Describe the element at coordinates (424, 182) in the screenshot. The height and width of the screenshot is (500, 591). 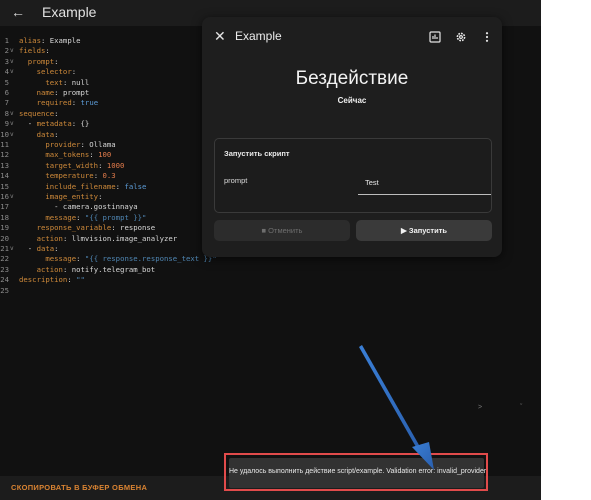
I see `prompt-input` at that location.